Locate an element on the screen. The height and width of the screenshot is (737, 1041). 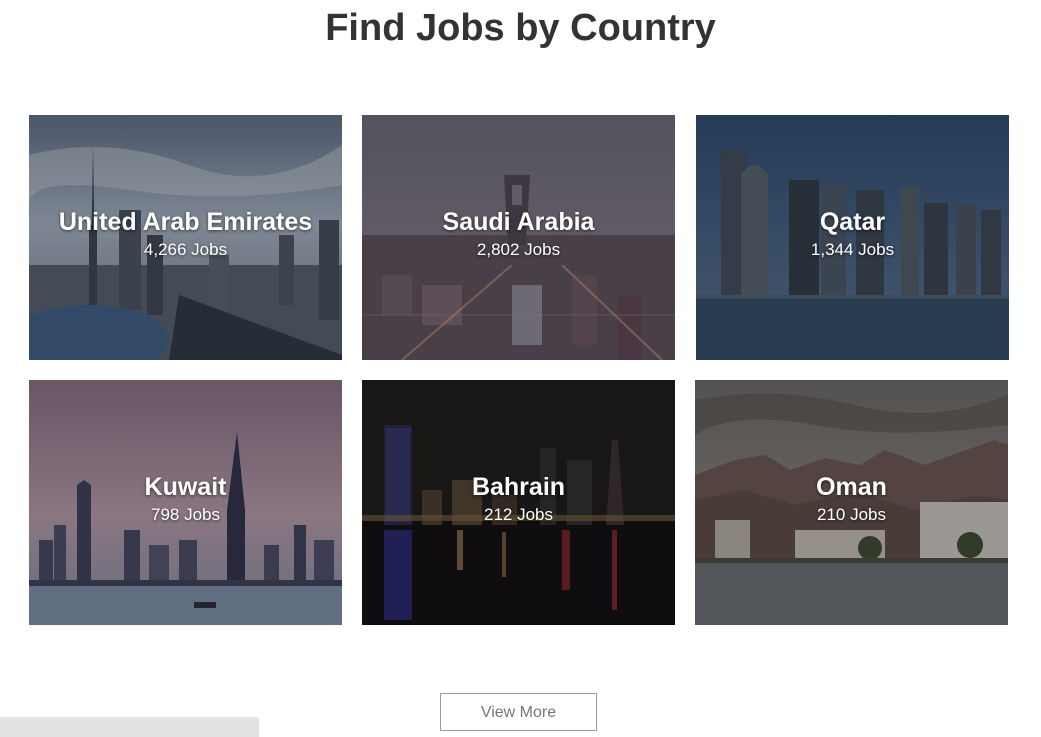
country-card-uae: United Arab Emirates 4,266 Jobs is located at coordinates (185, 237).